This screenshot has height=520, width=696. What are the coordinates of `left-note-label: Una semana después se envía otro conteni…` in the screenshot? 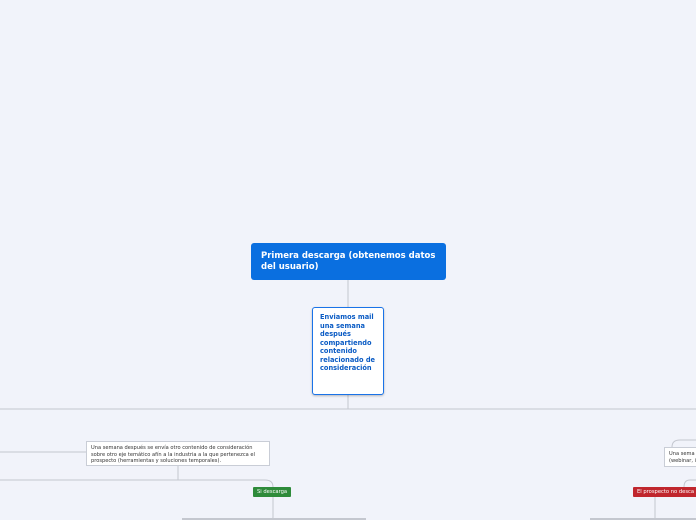 It's located at (173, 455).